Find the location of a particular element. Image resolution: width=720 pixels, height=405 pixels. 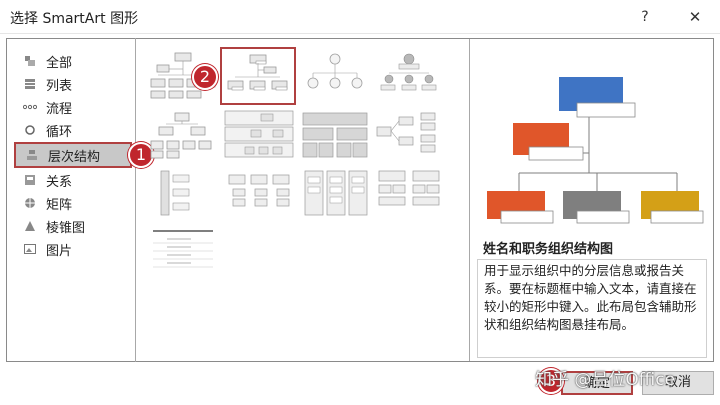

dialog-title: 选择 SmartArt 图形 is located at coordinates (74, 19).